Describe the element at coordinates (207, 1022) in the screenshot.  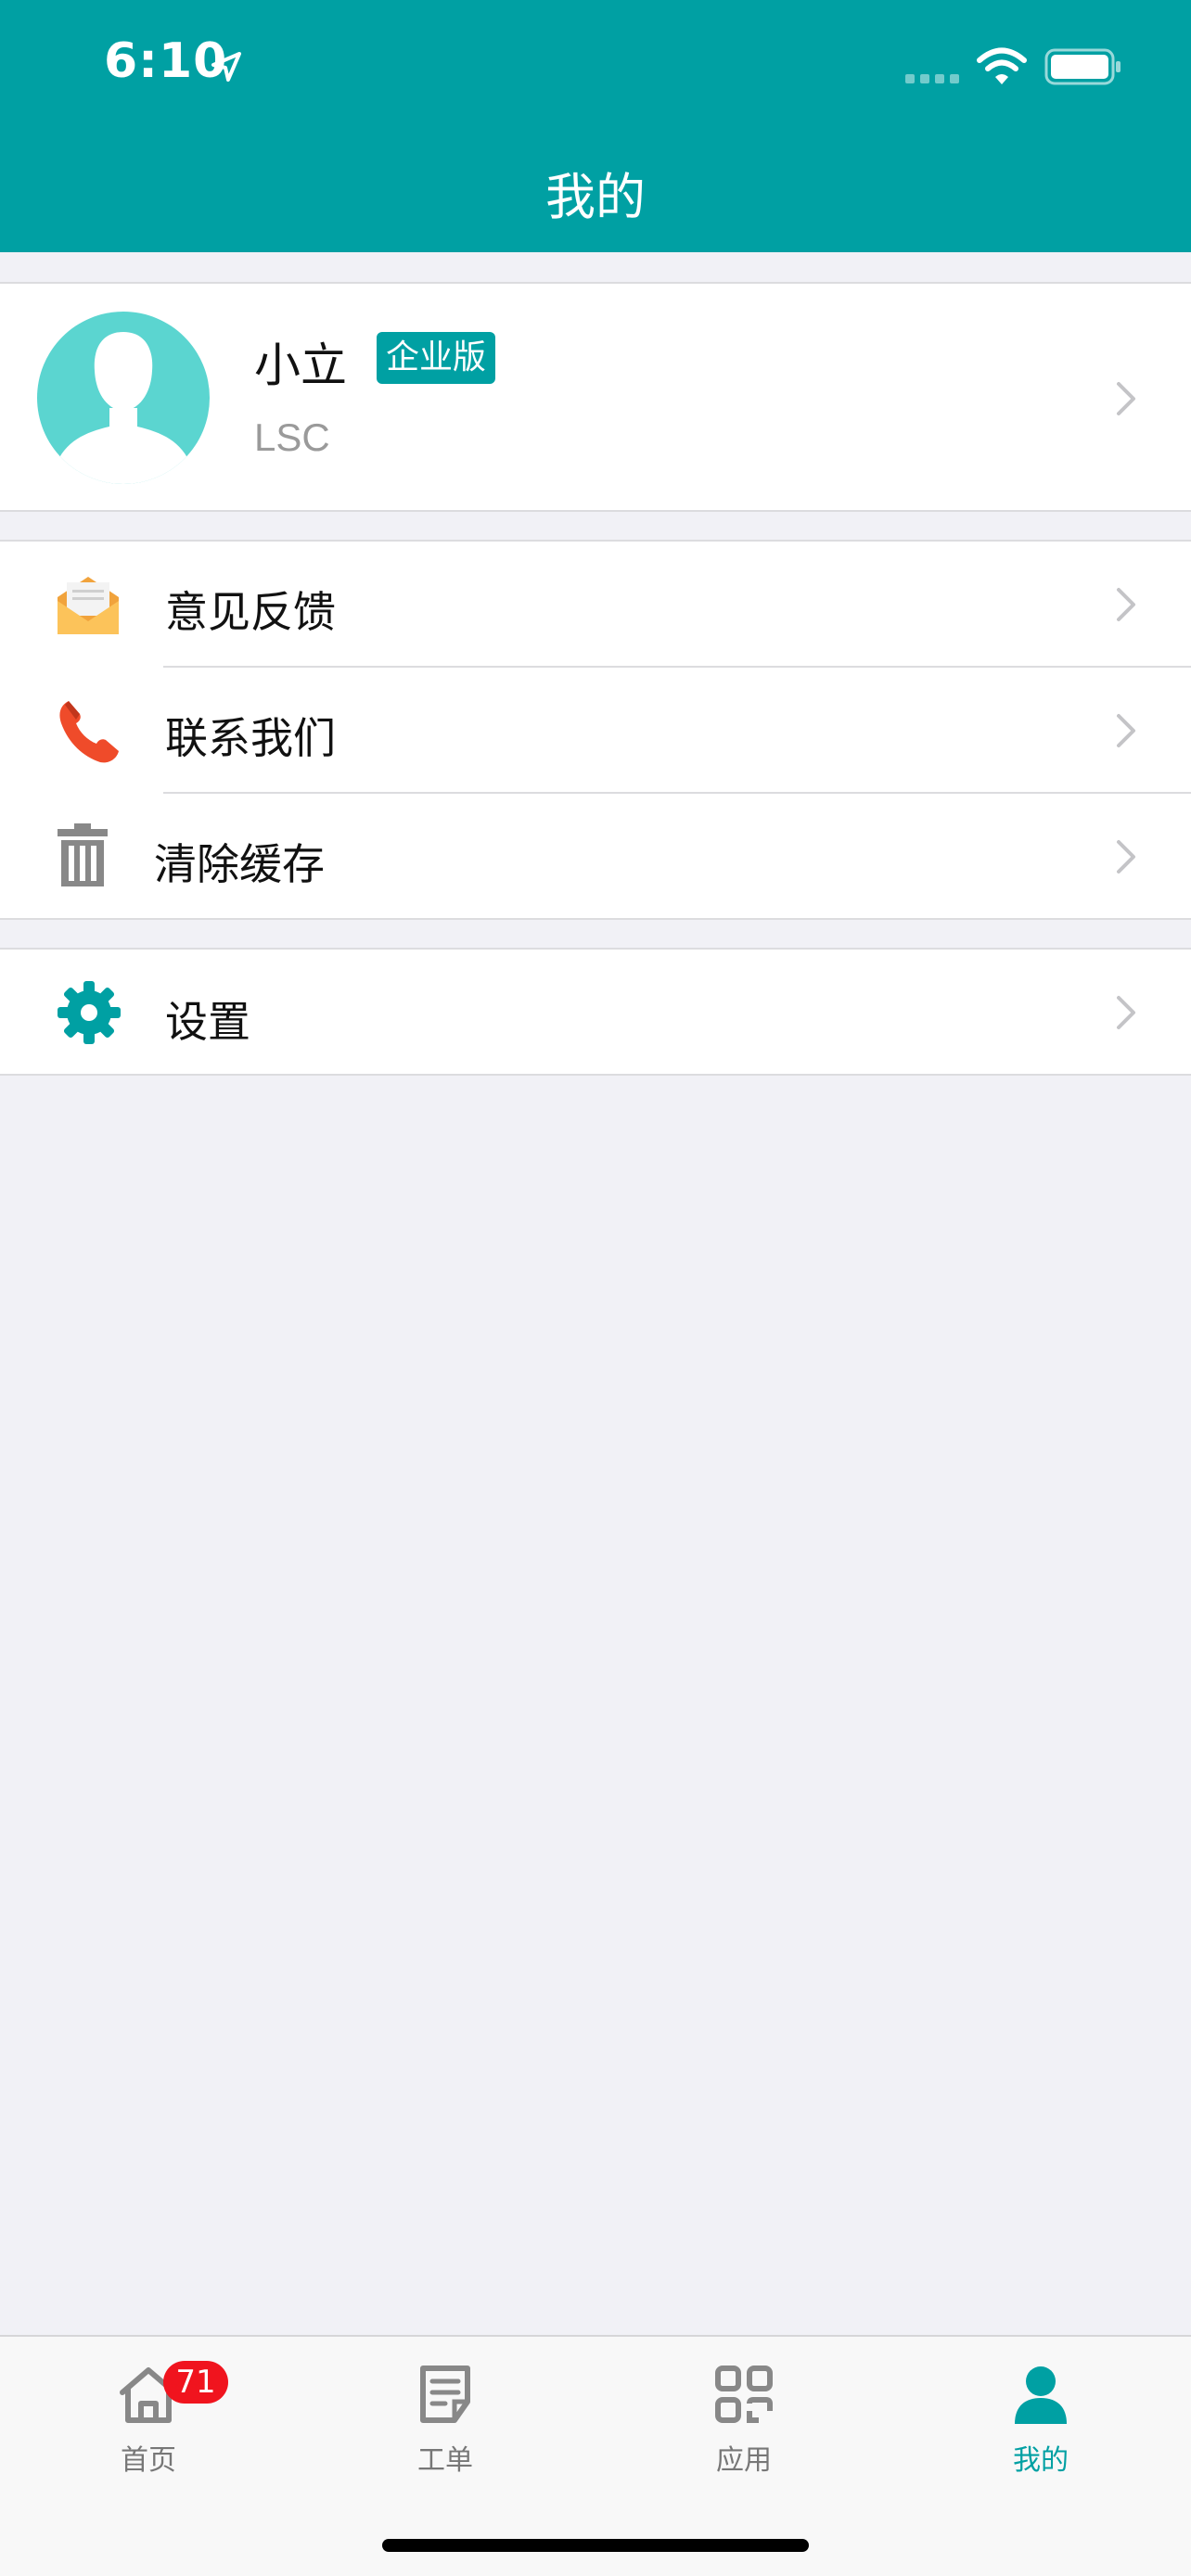
I see `menu-label-settings: 设置` at that location.